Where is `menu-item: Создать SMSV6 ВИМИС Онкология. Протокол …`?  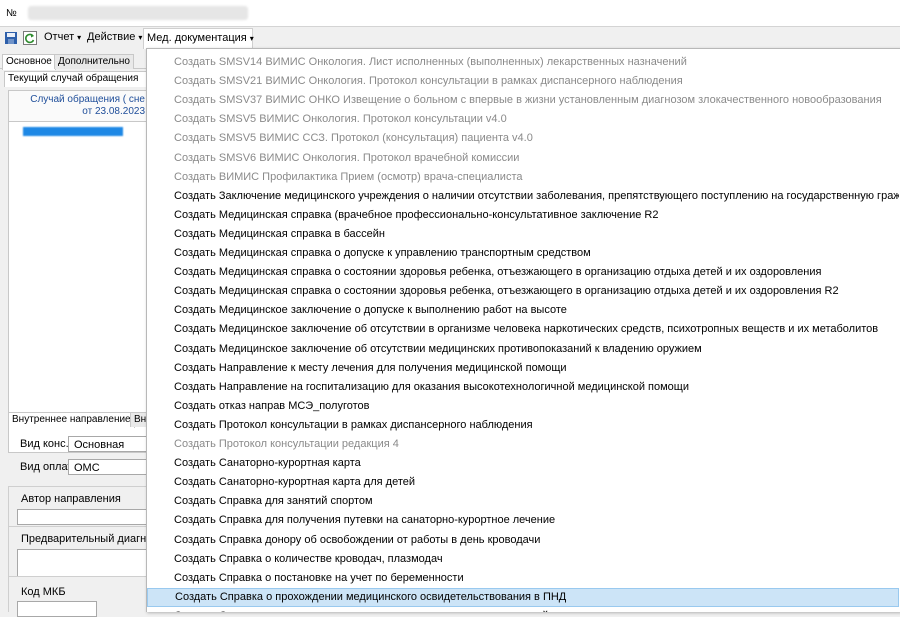 menu-item: Создать SMSV6 ВИМИС Онкология. Протокол … is located at coordinates (523, 158).